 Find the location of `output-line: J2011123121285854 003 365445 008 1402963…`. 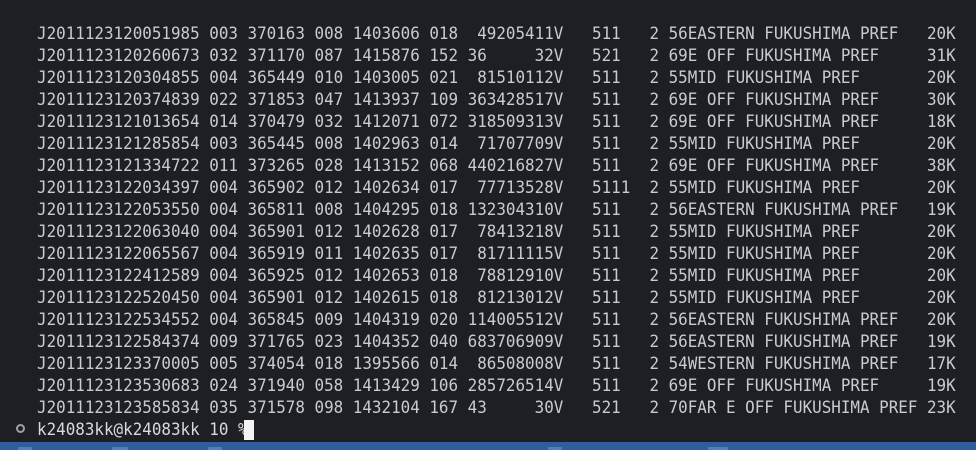

output-line: J2011123121285854 003 365445 008 1402963… is located at coordinates (496, 144).